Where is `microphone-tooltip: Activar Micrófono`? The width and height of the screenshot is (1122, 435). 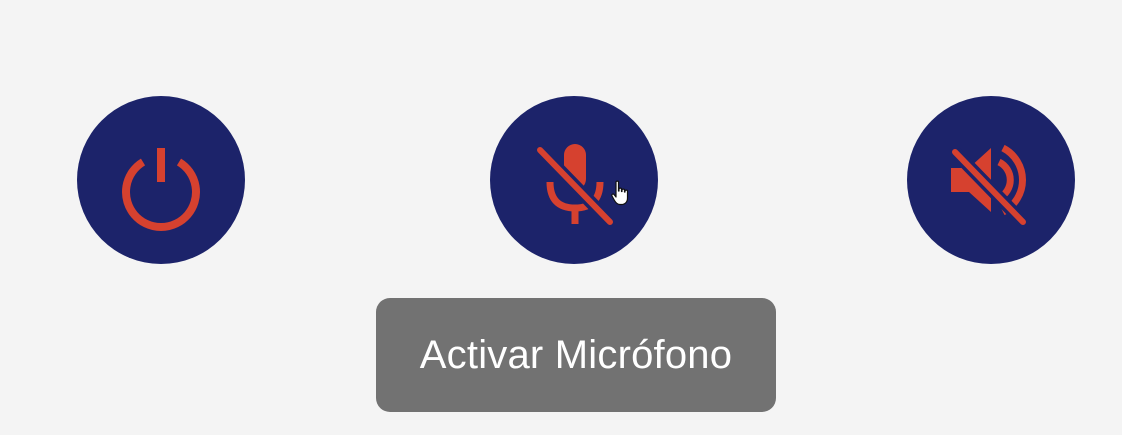
microphone-tooltip: Activar Micrófono is located at coordinates (576, 355).